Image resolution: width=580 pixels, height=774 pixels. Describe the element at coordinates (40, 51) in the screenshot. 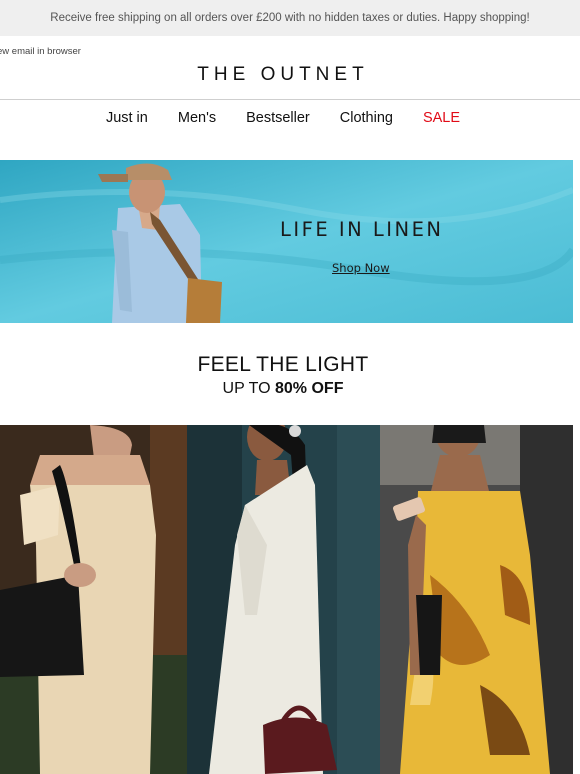

I see `view-in-browser-link: ew email in browser` at that location.